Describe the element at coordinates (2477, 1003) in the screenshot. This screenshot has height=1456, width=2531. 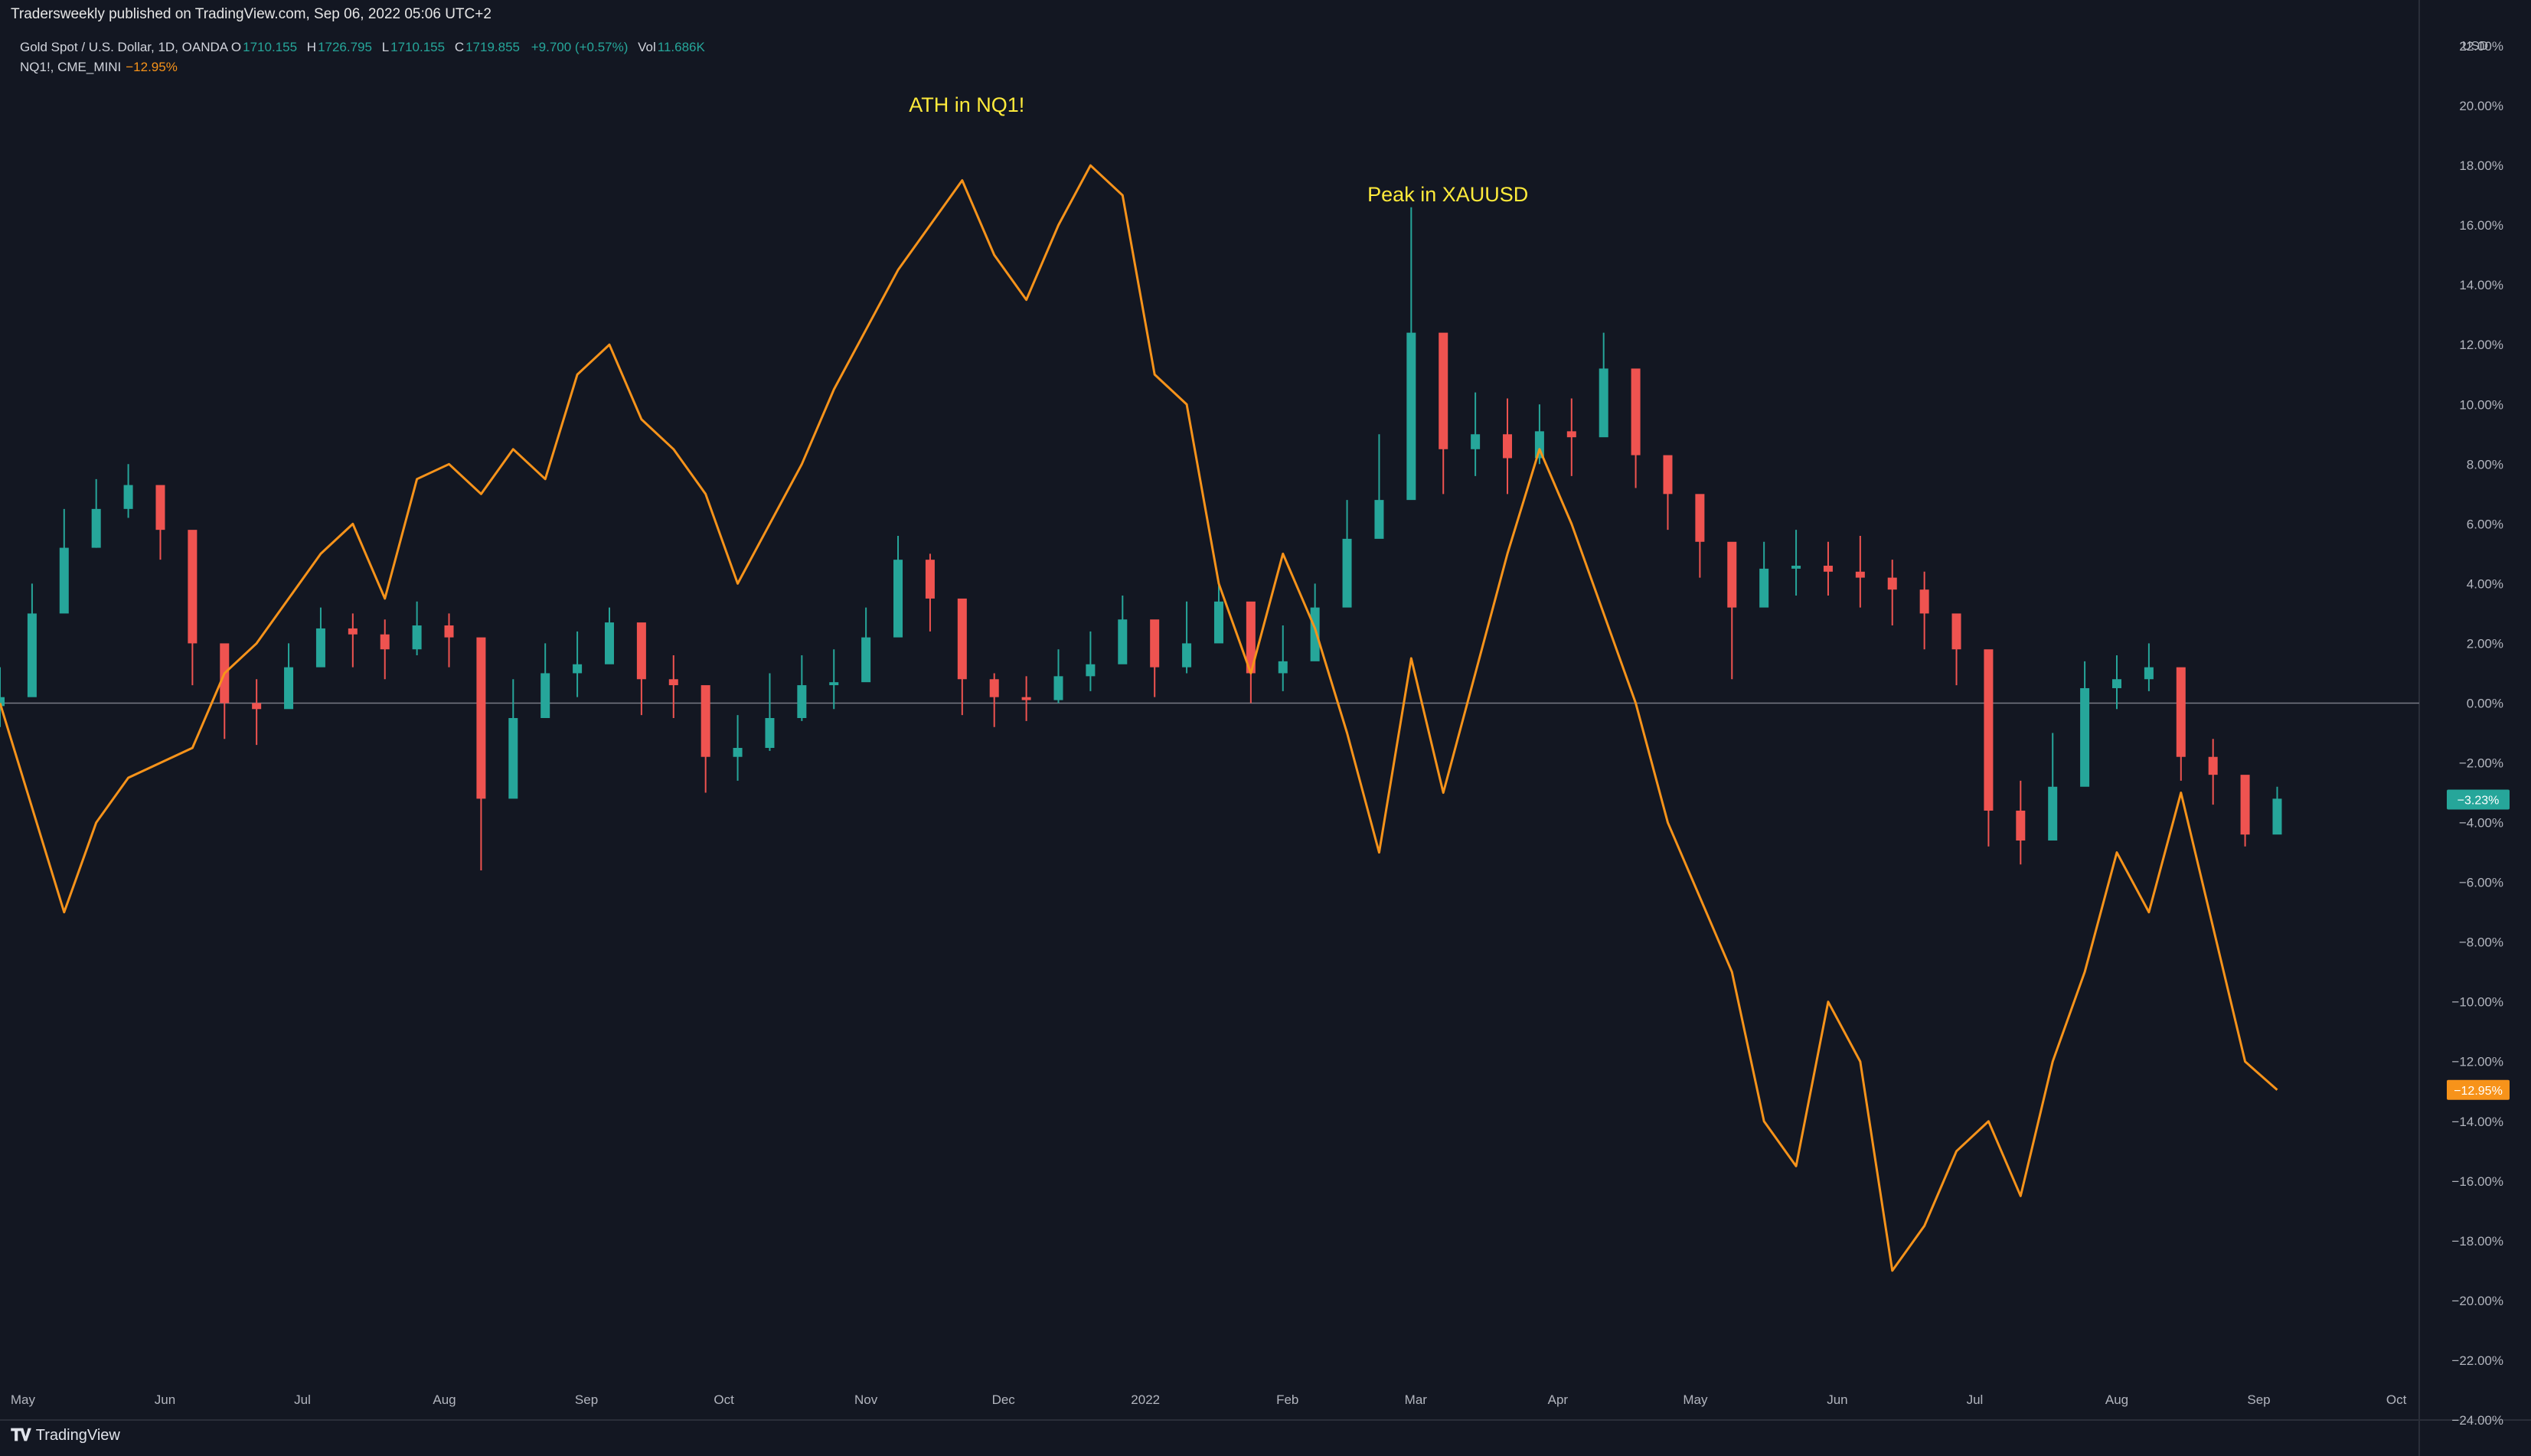
I see `y-tick-label: −10.00%` at that location.